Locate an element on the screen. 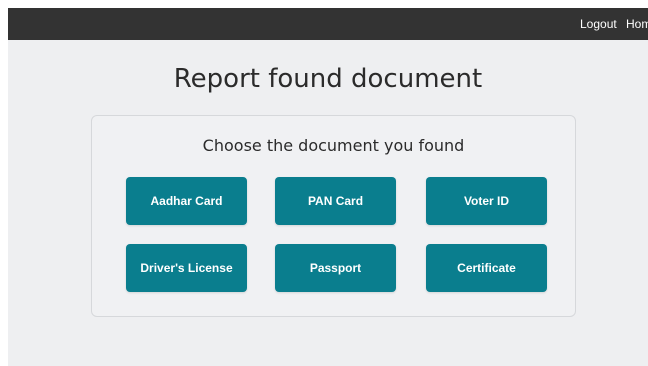 The image size is (648, 366). top-navbar: Logout Home is located at coordinates (328, 24).